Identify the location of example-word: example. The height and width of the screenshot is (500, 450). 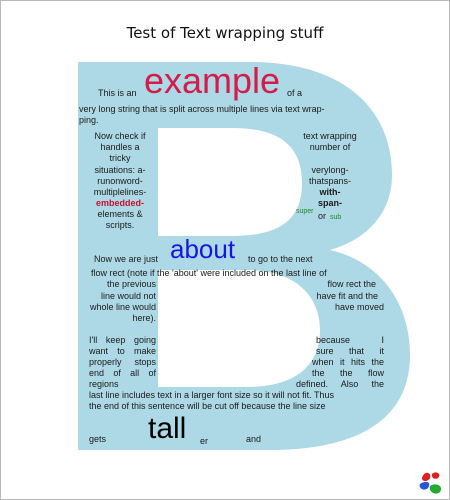
(212, 80).